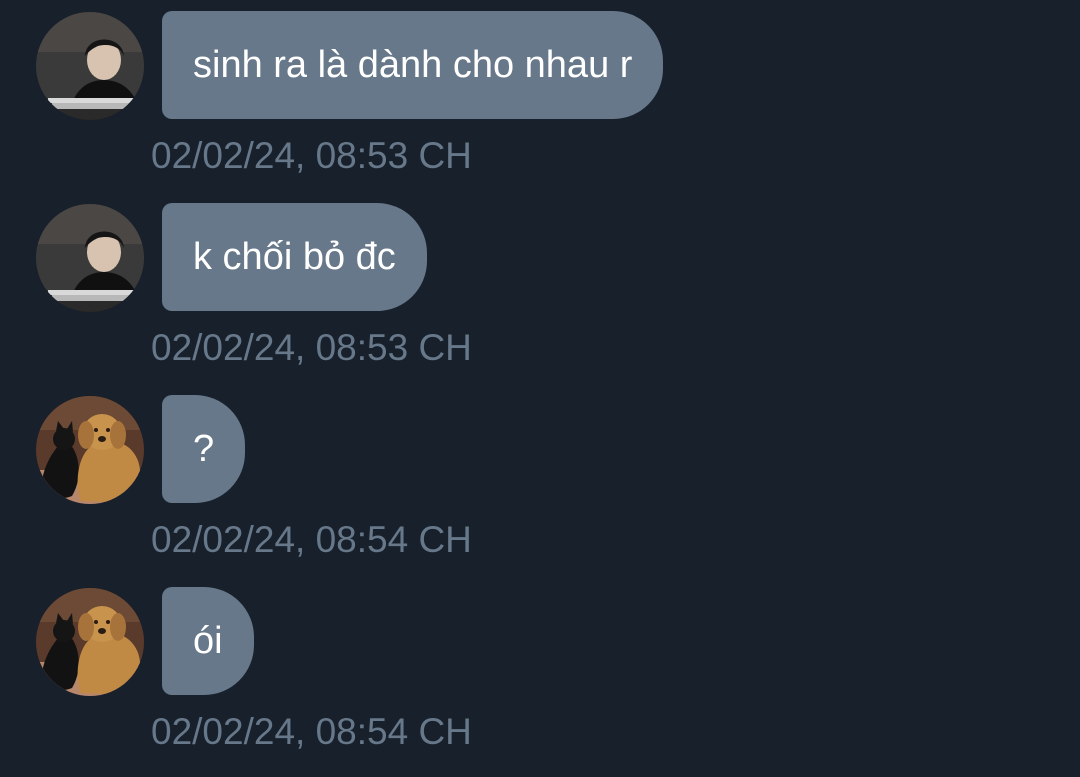 The width and height of the screenshot is (1080, 777). I want to click on message-bubble: k chối bỏ đc, so click(294, 257).